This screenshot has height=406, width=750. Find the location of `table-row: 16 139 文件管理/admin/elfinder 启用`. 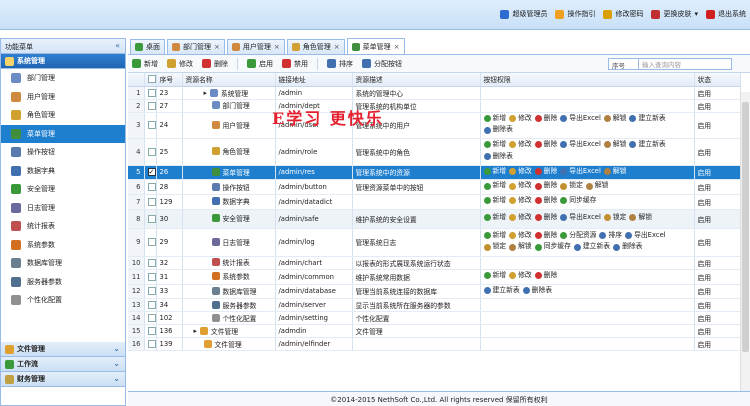

table-row: 16 139 文件管理/admin/elfinder 启用 is located at coordinates (434, 344).